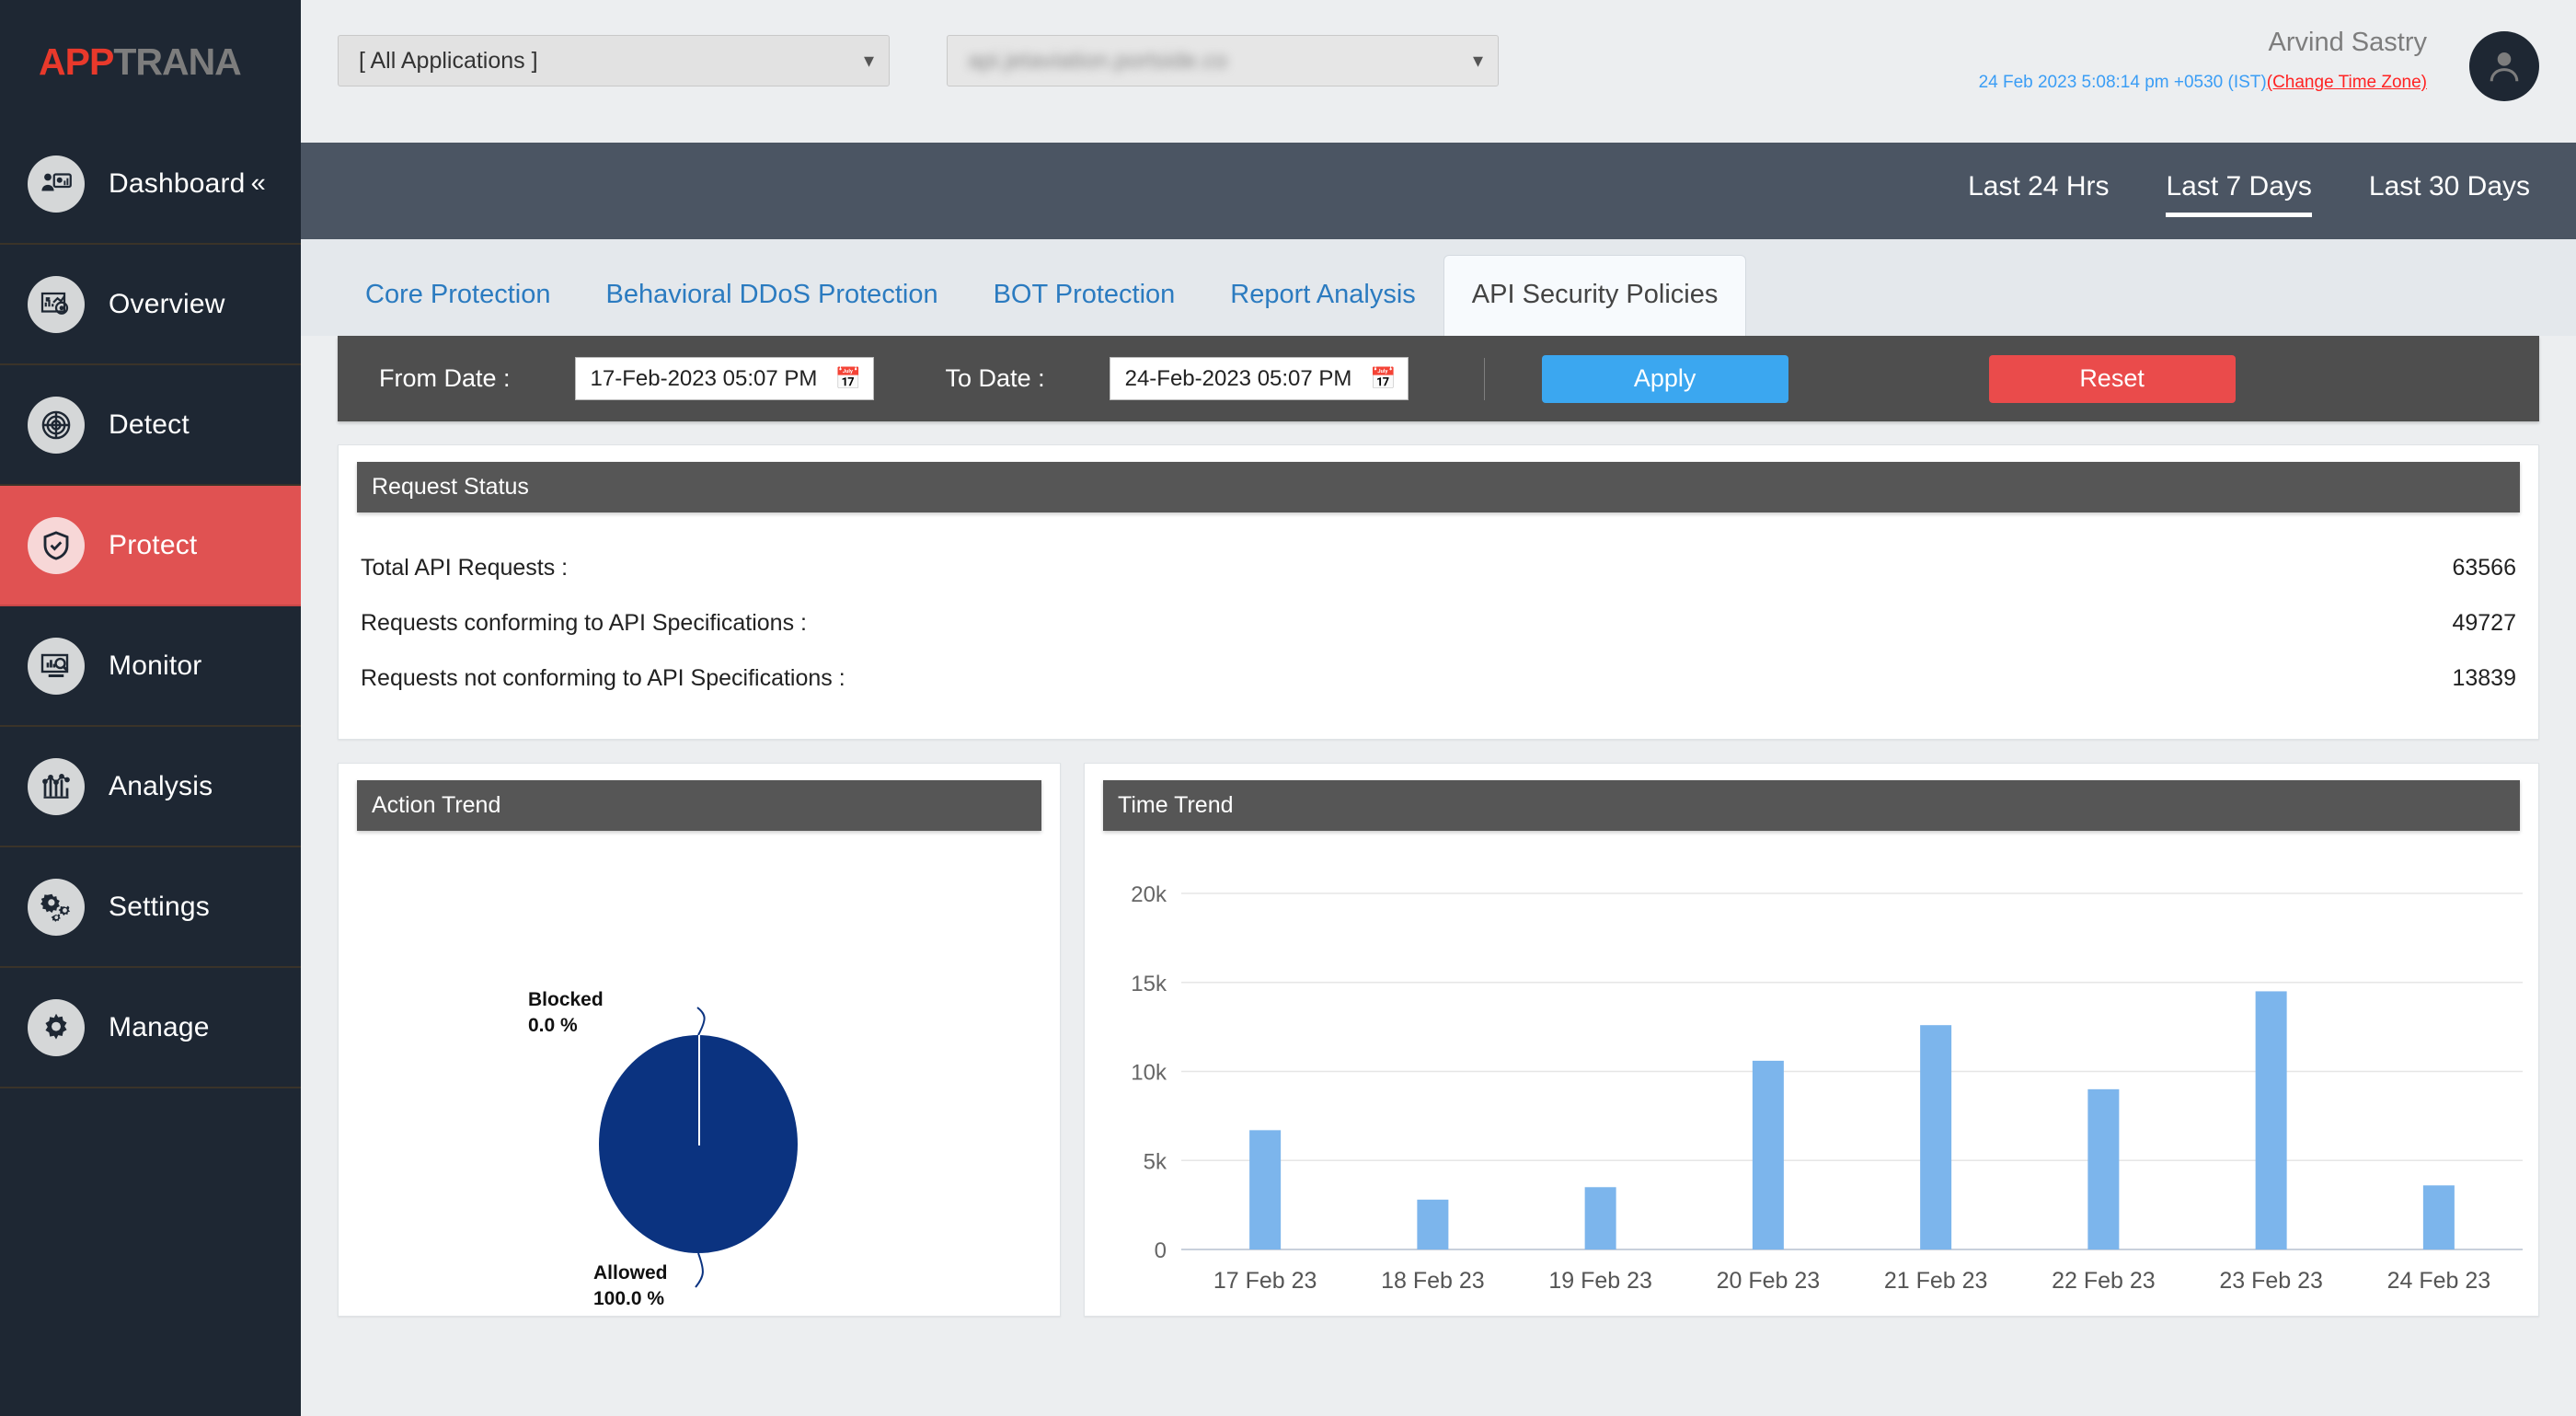 The height and width of the screenshot is (1416, 2576). I want to click on gear-icon, so click(56, 1027).